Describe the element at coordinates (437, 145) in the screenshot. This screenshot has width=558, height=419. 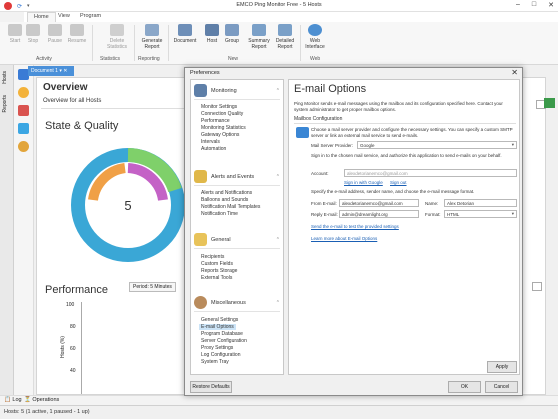
I see `provider-select: Google ▾` at that location.